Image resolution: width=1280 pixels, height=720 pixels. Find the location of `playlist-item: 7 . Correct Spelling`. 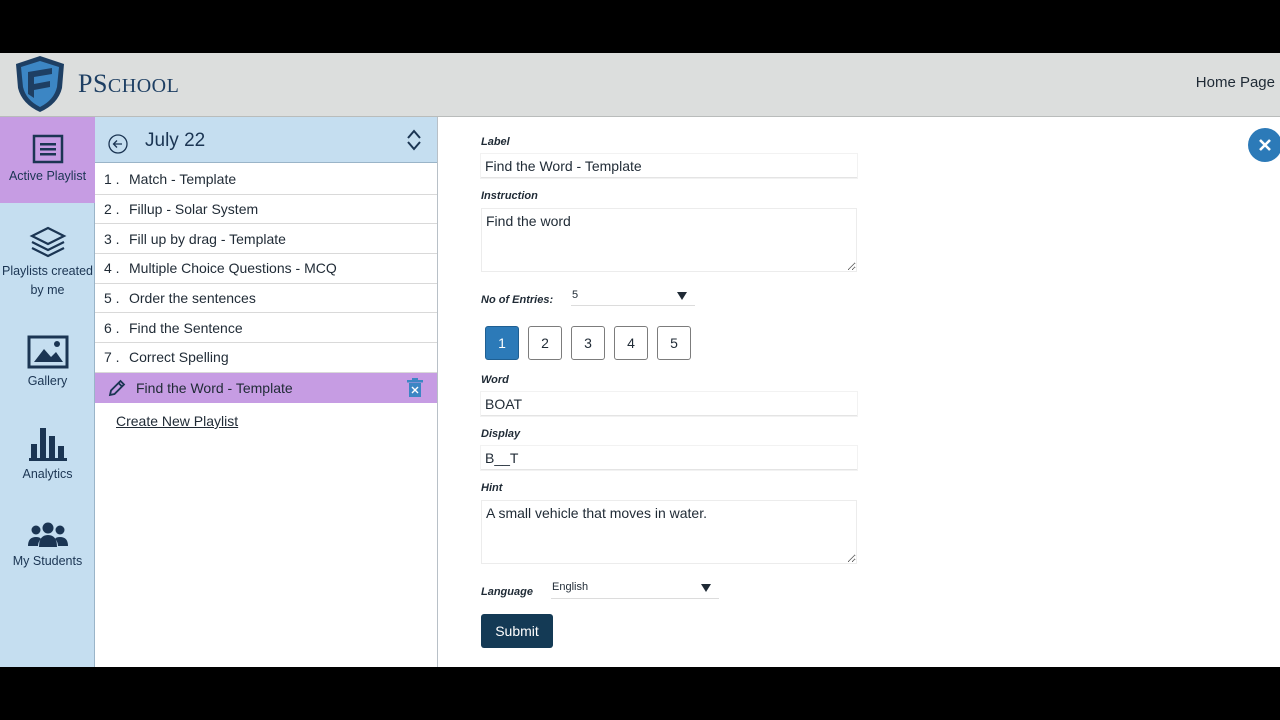

playlist-item: 7 . Correct Spelling is located at coordinates (266, 358).